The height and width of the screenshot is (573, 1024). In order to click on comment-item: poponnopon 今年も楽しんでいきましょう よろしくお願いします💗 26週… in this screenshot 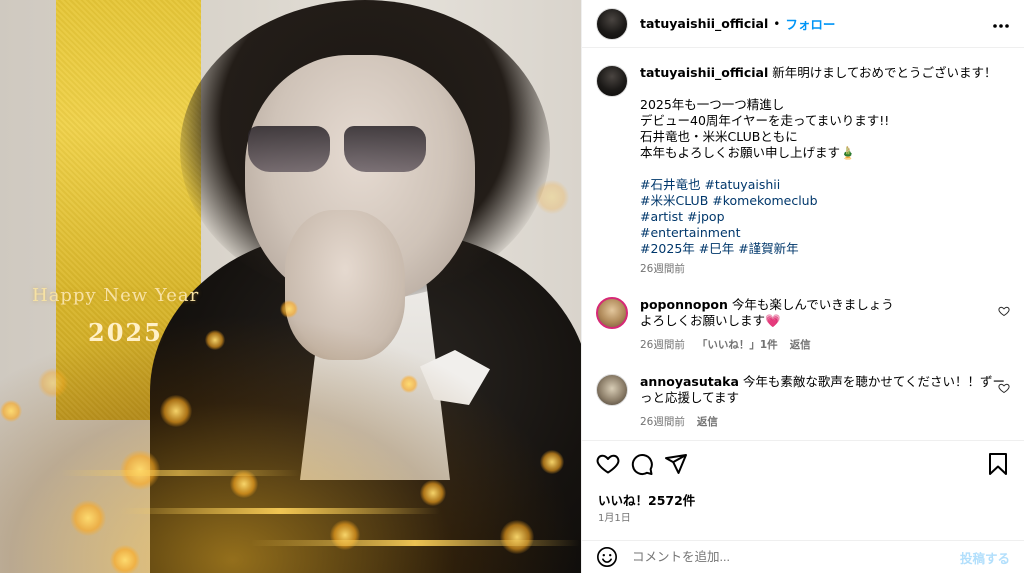, I will do `click(803, 325)`.